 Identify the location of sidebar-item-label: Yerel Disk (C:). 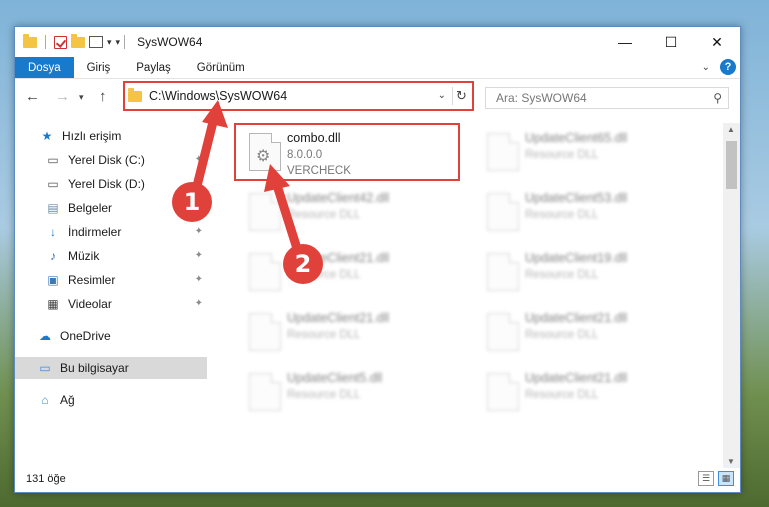
(106, 160).